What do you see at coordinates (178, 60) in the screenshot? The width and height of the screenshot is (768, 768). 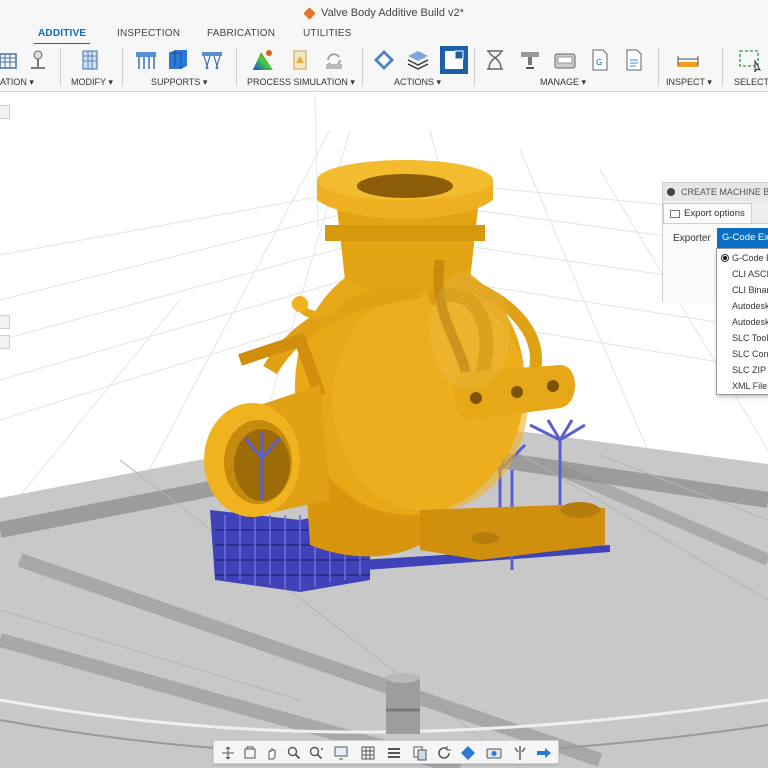 I see `volume-support-icon` at bounding box center [178, 60].